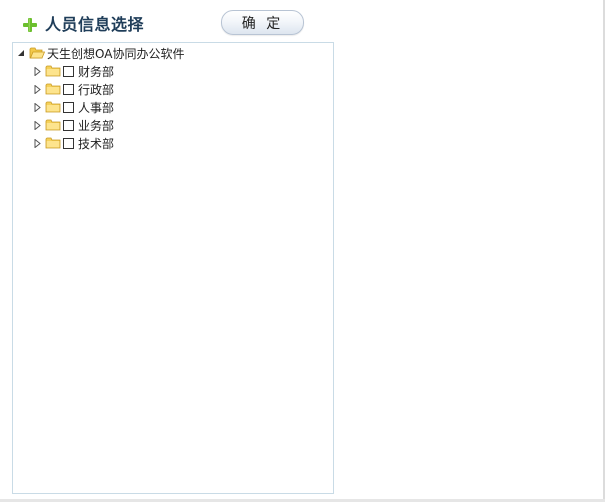  Describe the element at coordinates (115, 53) in the screenshot. I see `tree-root-label: 天生创想OA协同办公软件` at that location.